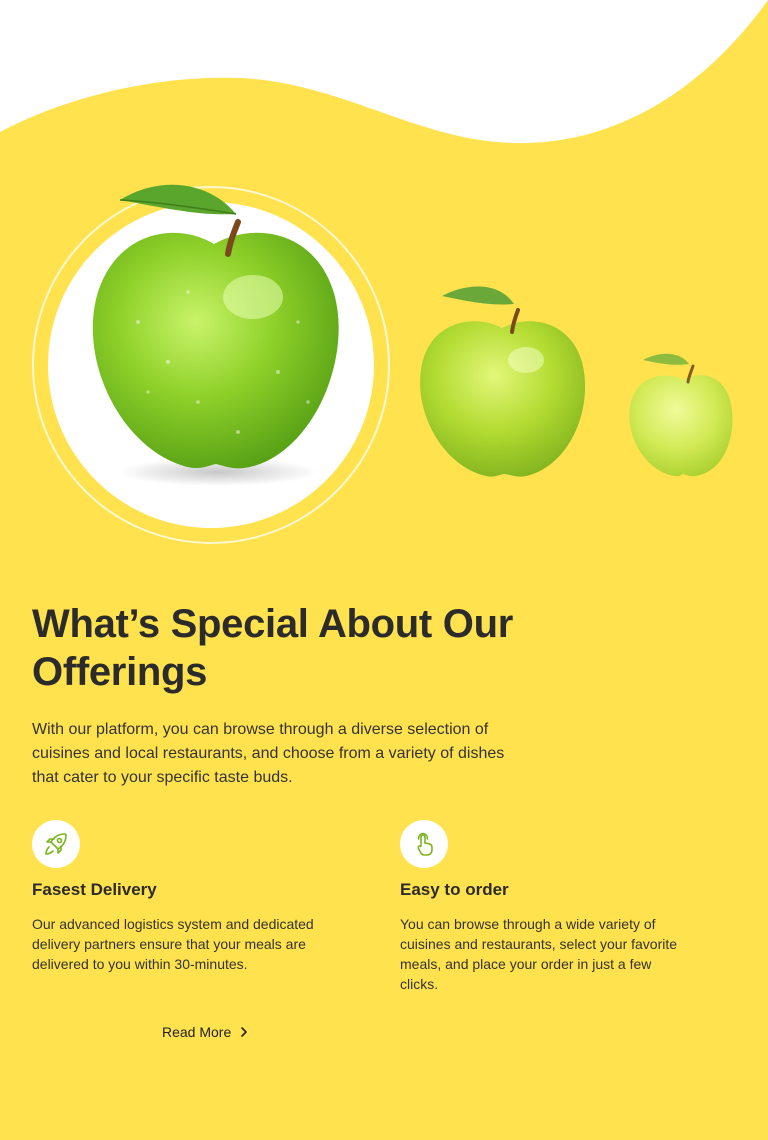 This screenshot has width=768, height=1140. I want to click on green-apple-small-image, so click(681, 415).